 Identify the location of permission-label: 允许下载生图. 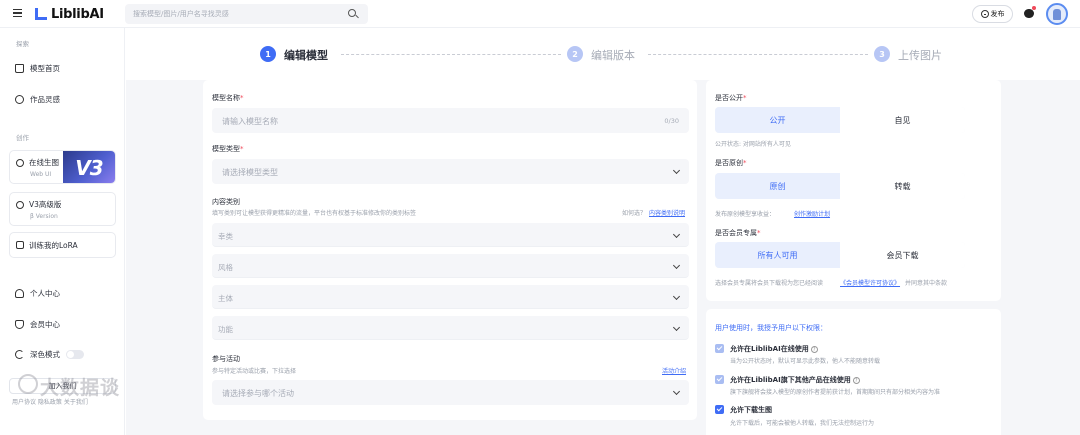
(751, 410).